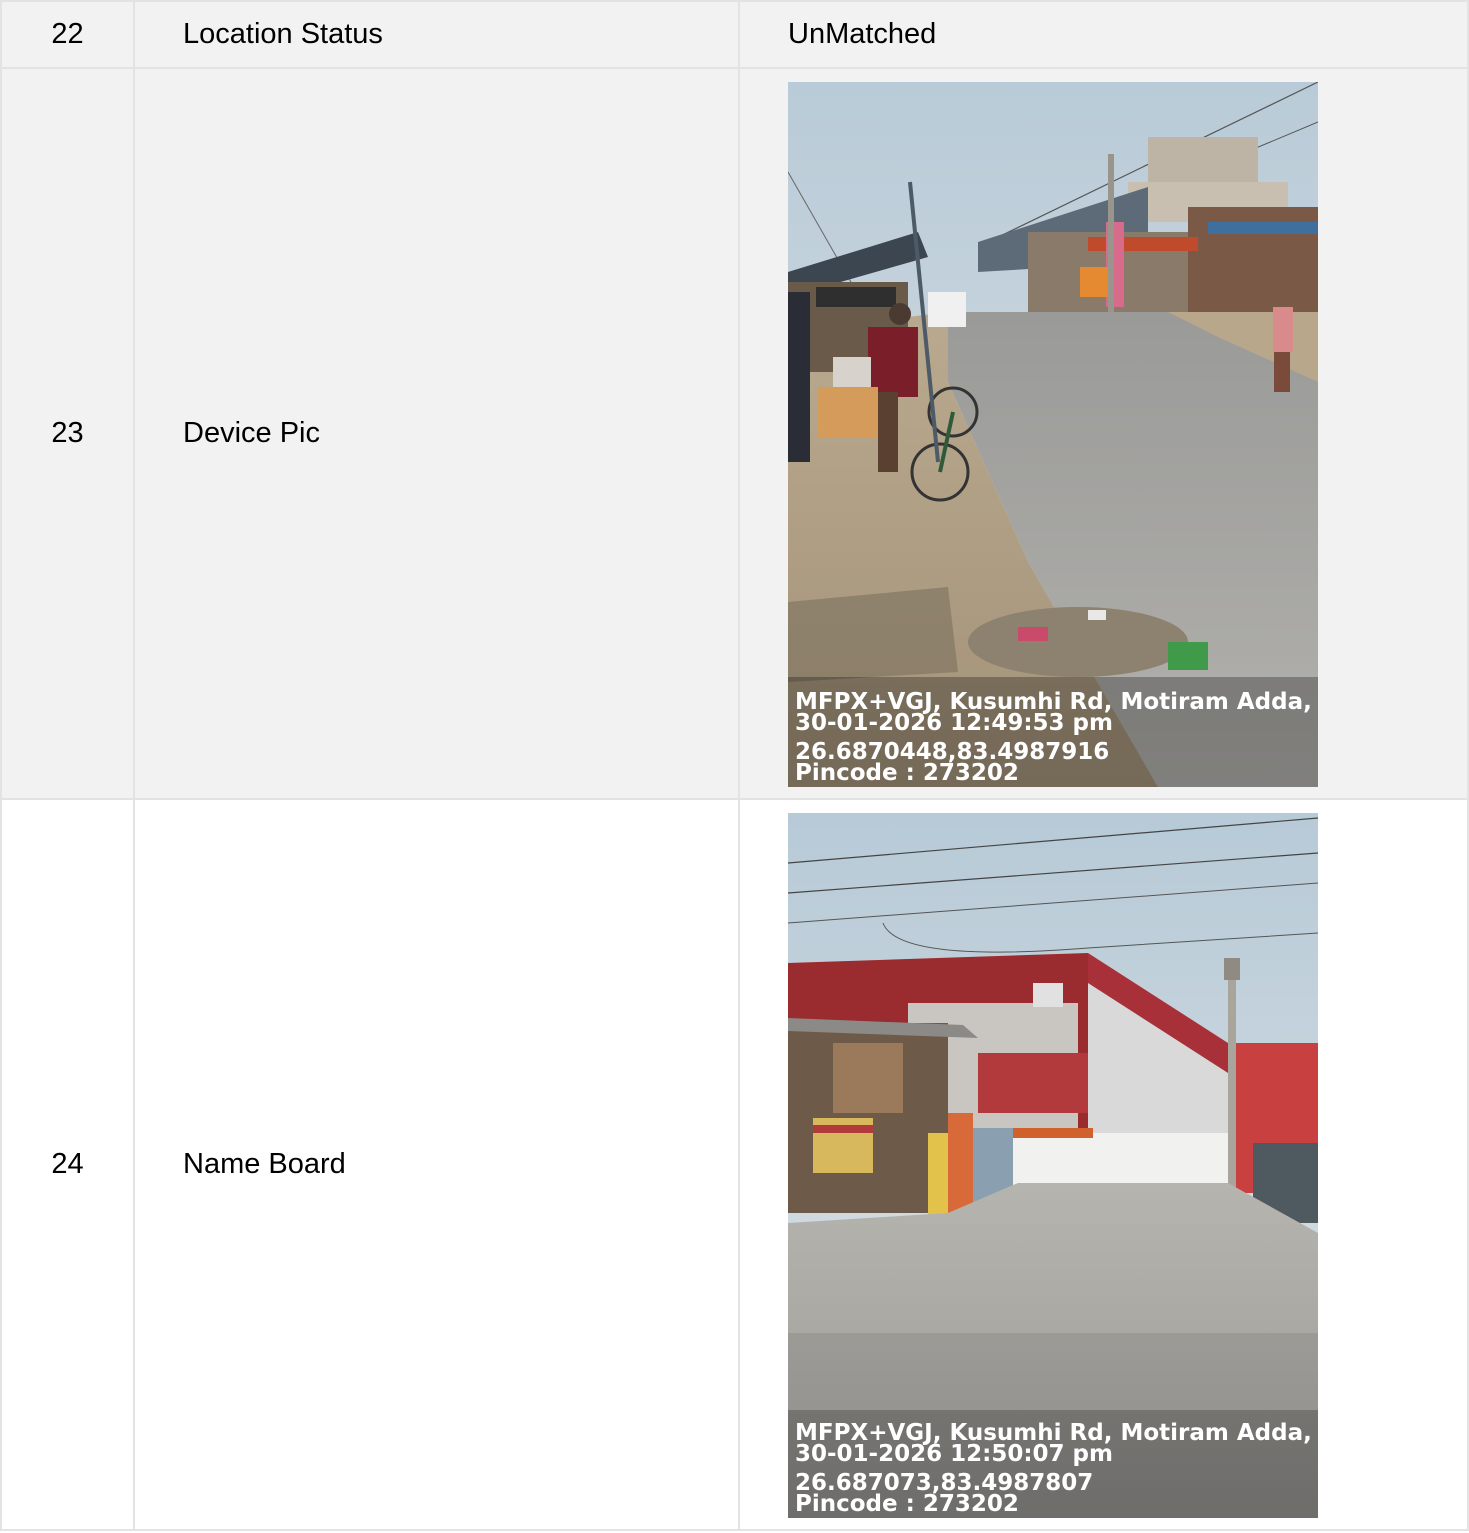 This screenshot has width=1469, height=1533. What do you see at coordinates (1103, 34) in the screenshot?
I see `field-value: UnMatched` at bounding box center [1103, 34].